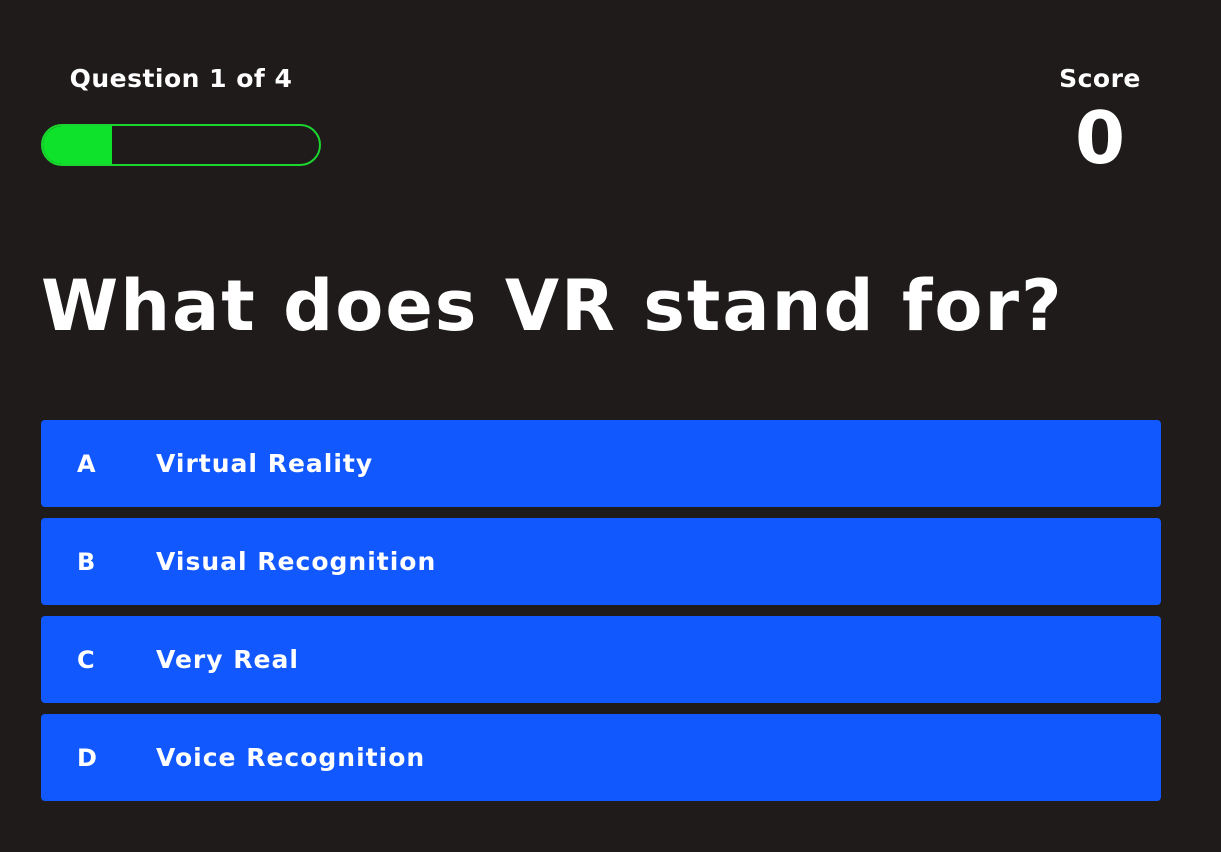 This screenshot has width=1221, height=852. I want to click on question-text: What does VR stand for?, so click(552, 306).